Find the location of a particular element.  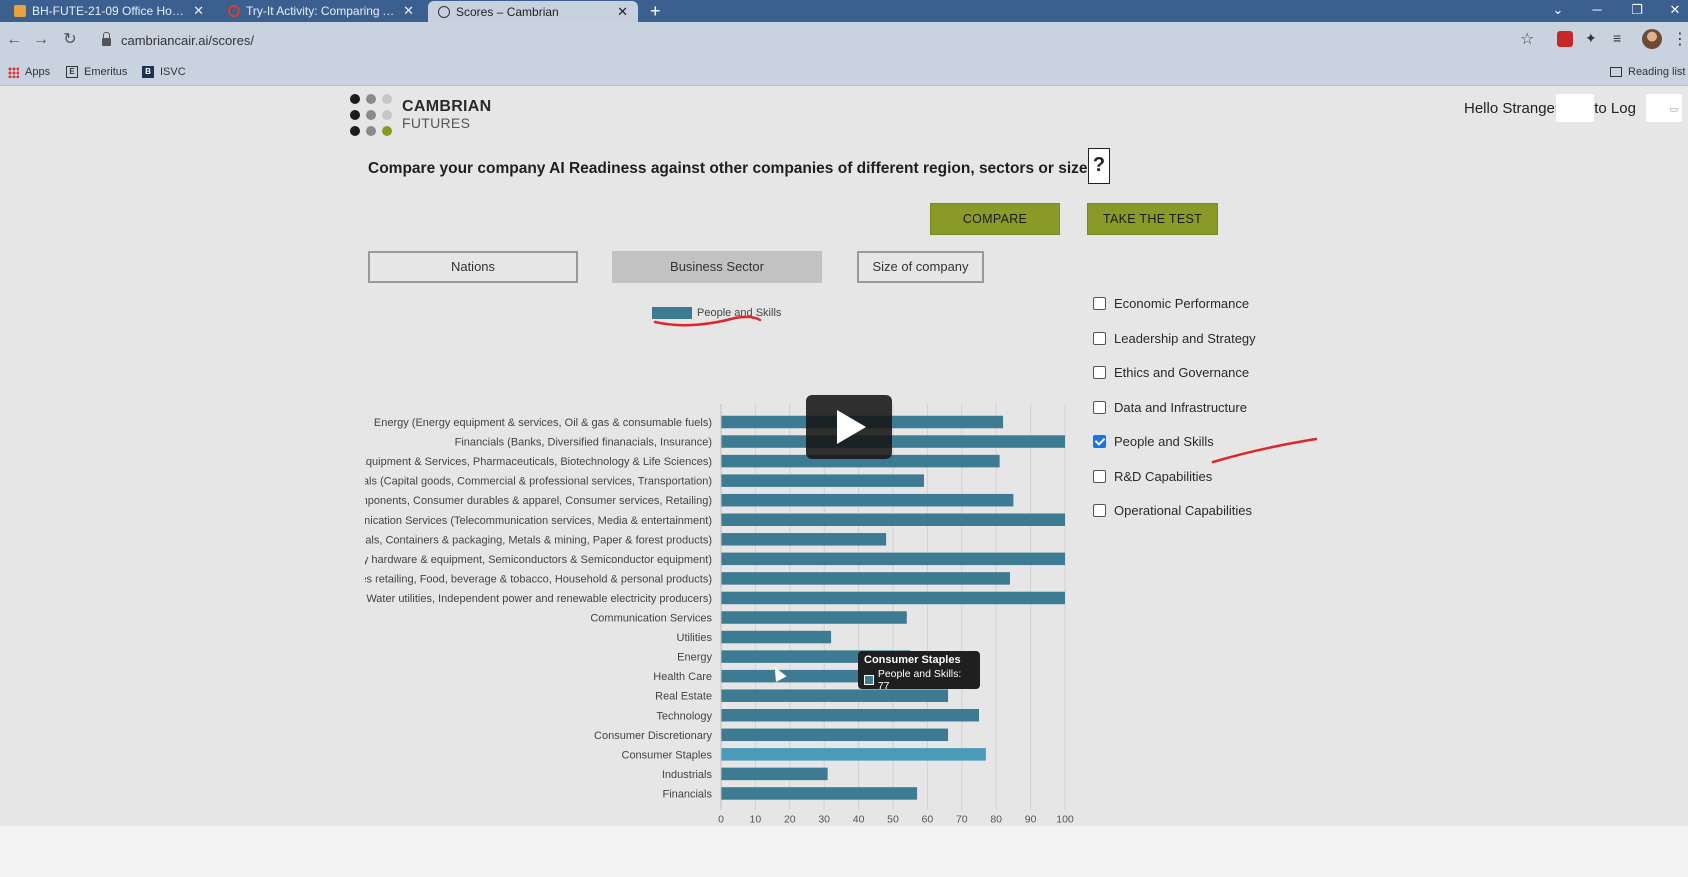

minimize-icon: ─ is located at coordinates (1597, 11).